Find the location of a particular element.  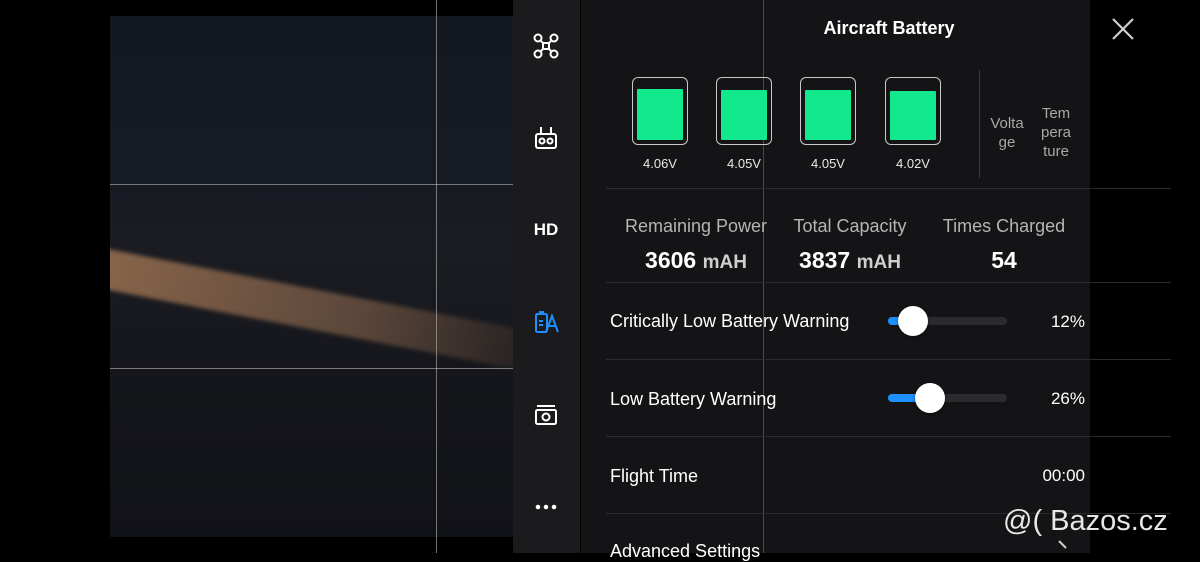

chevron-right-icon is located at coordinates (1063, 548).